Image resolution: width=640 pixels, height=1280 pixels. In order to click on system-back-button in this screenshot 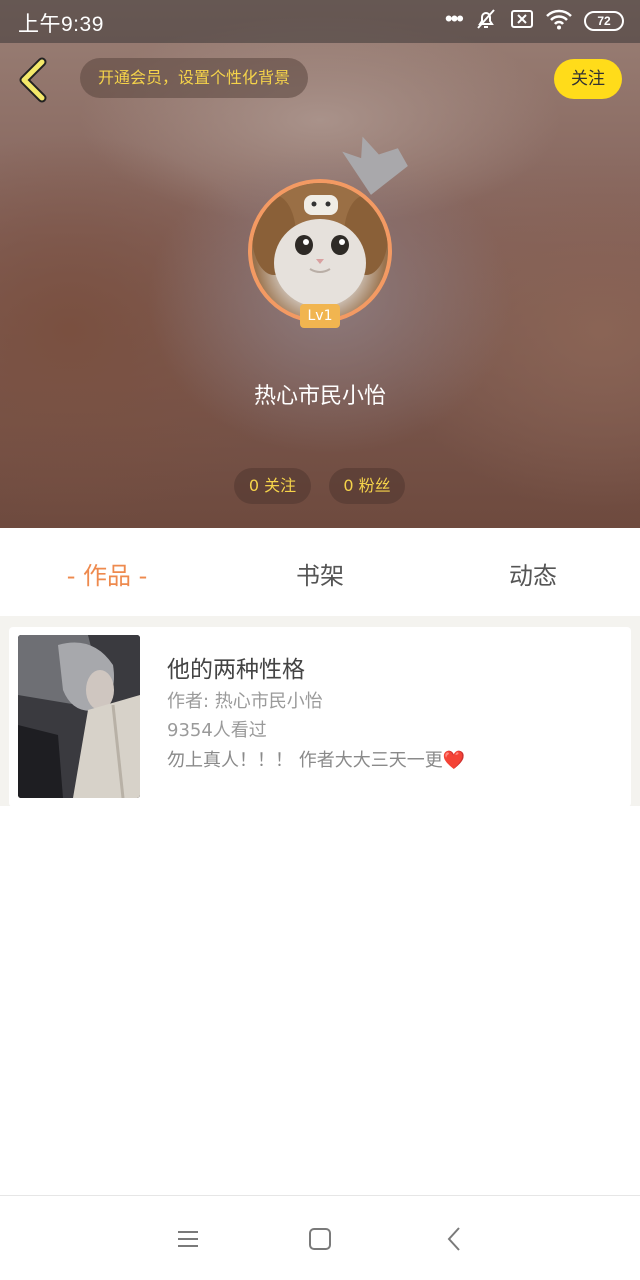, I will do `click(455, 1239)`.